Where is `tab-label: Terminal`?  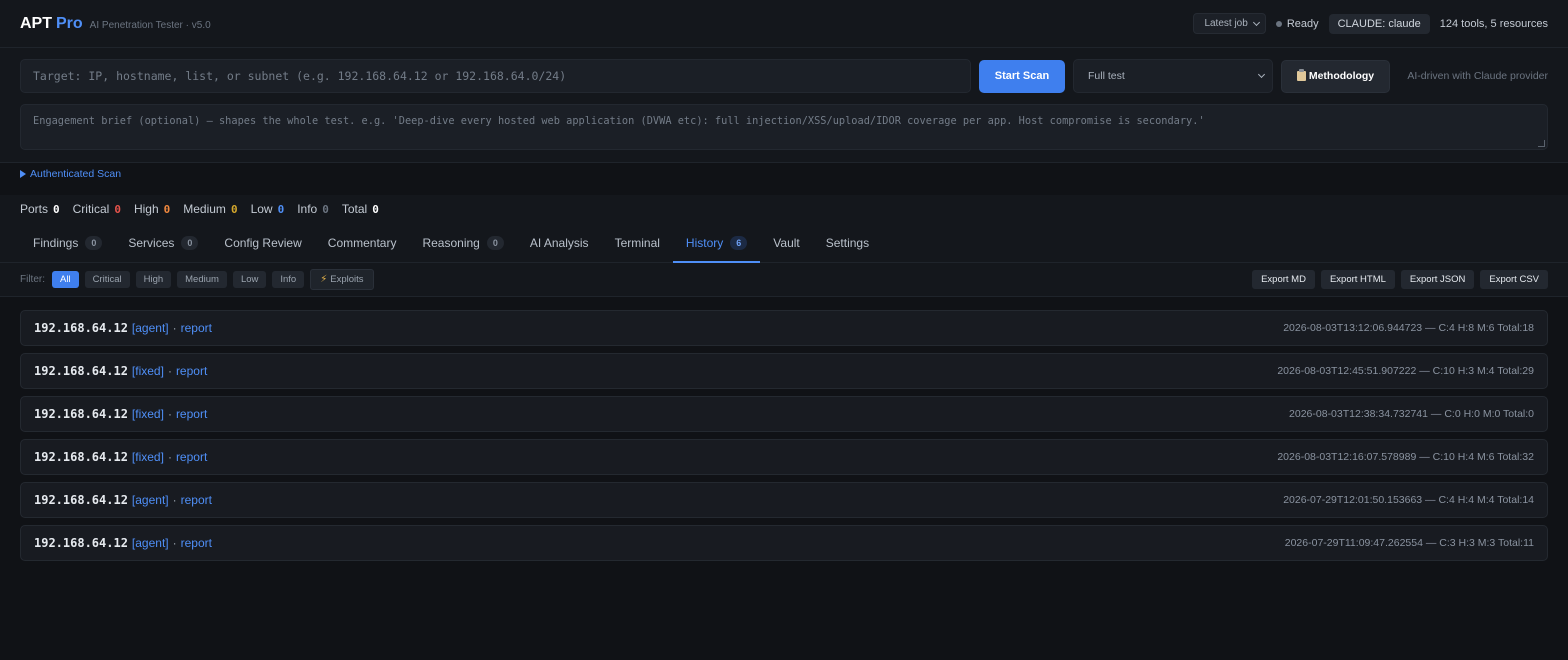
tab-label: Terminal is located at coordinates (637, 242).